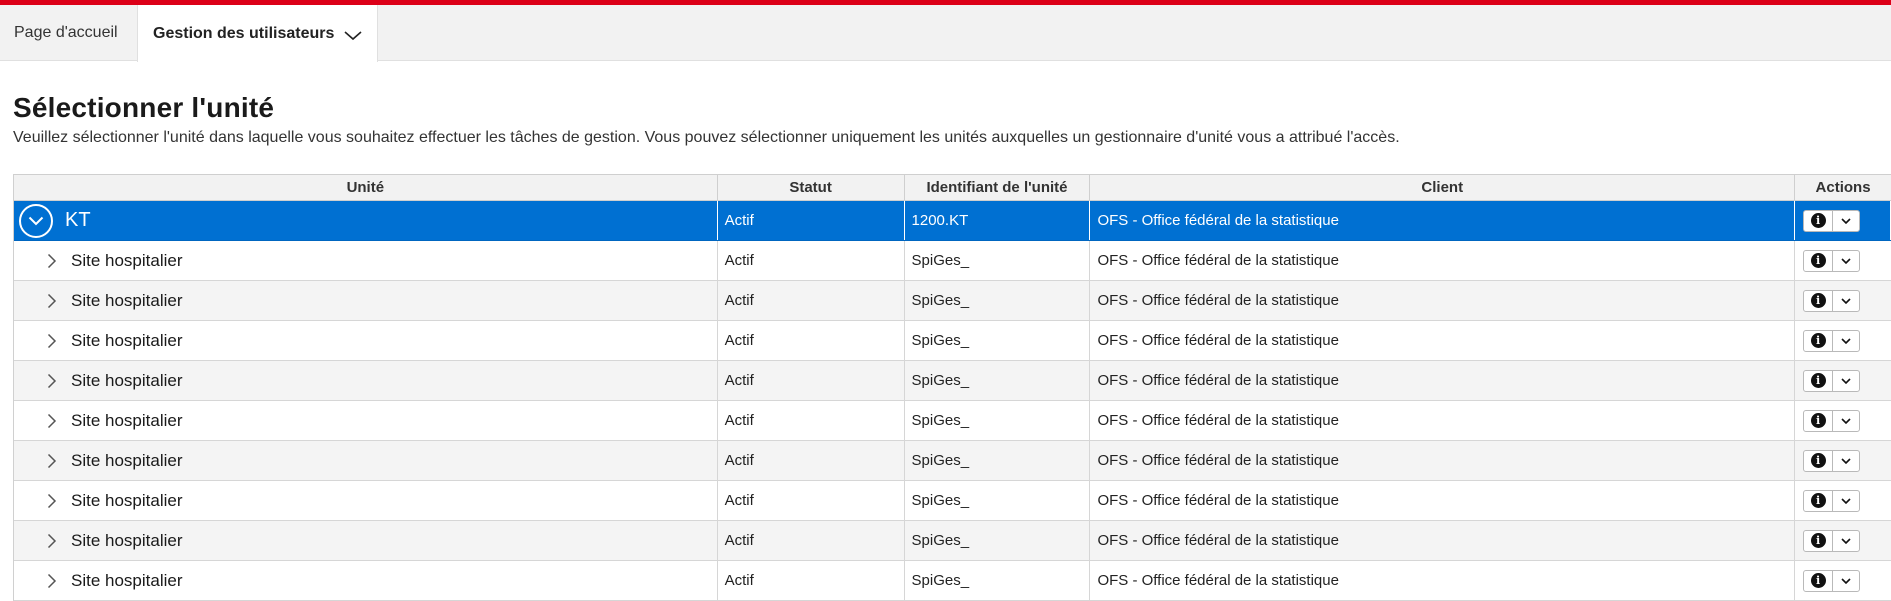 The image size is (1891, 601). What do you see at coordinates (68, 33) in the screenshot?
I see `nav-tab-home: Page d'accueil` at bounding box center [68, 33].